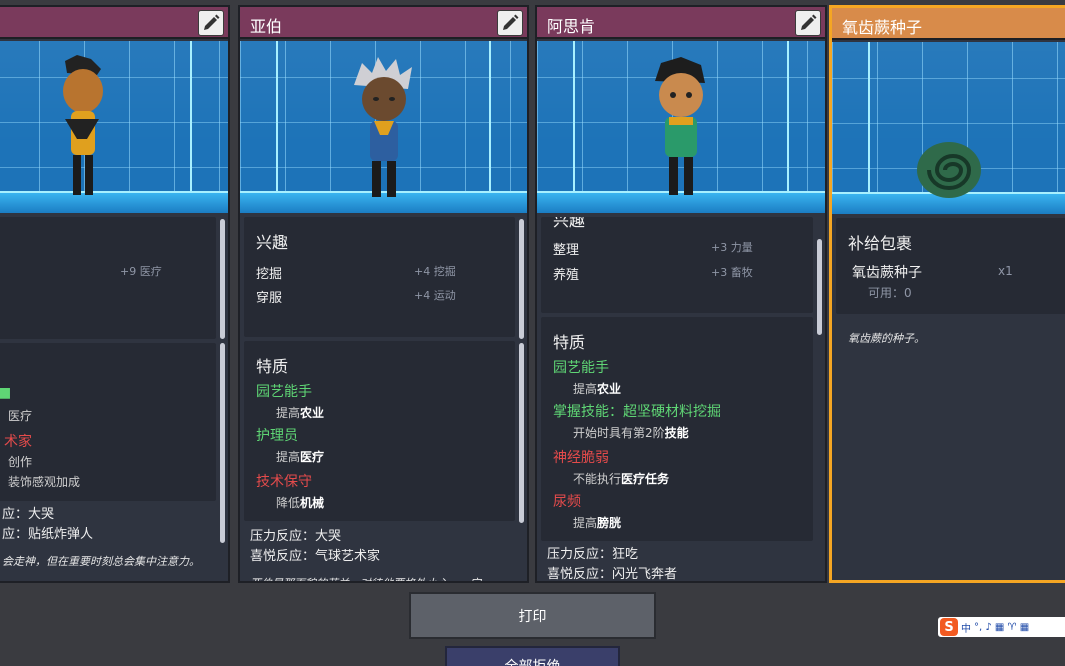 The height and width of the screenshot is (666, 1065). I want to click on dupe-description: 亚伯是那面貌的芬兰，对待他要格外小心……完, so click(365, 578).